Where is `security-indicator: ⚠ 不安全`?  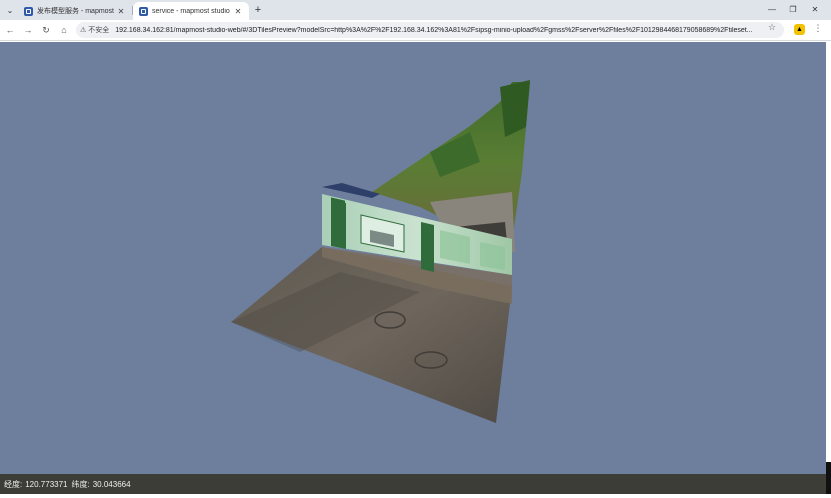 security-indicator: ⚠ 不安全 is located at coordinates (94, 30).